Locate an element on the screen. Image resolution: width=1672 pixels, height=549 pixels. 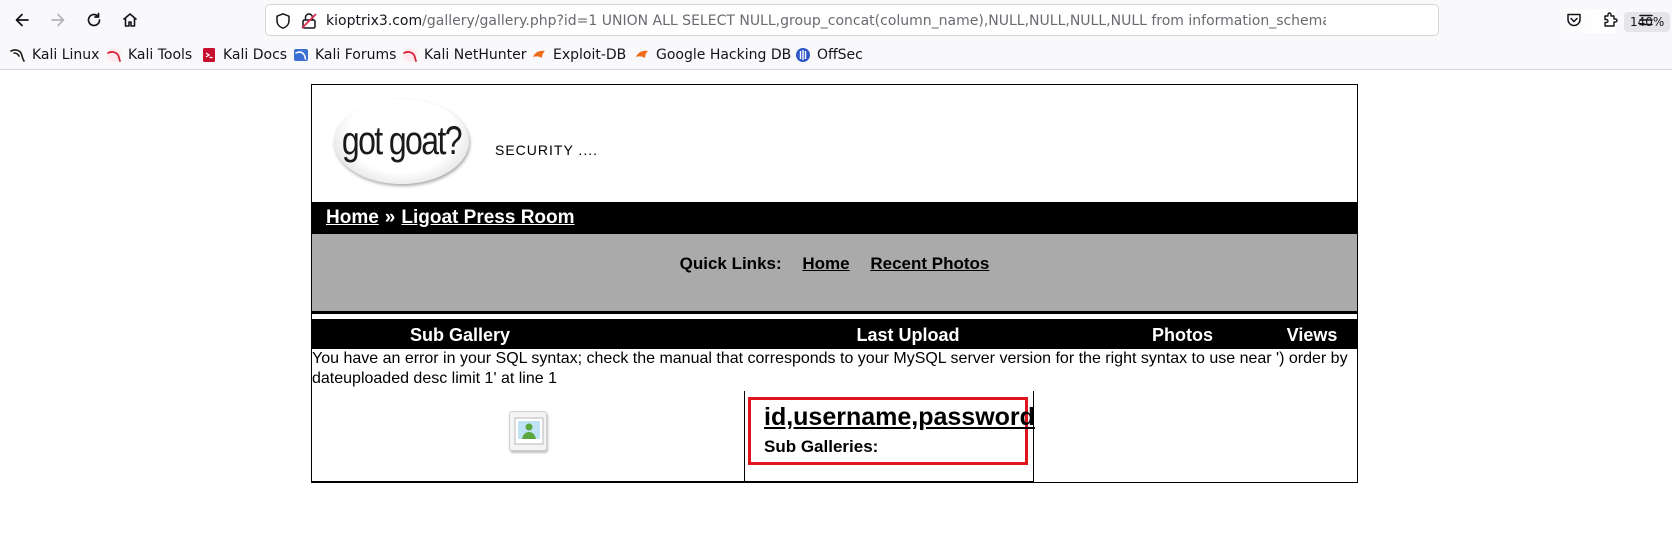
logo-text: got goat? is located at coordinates (402, 141).